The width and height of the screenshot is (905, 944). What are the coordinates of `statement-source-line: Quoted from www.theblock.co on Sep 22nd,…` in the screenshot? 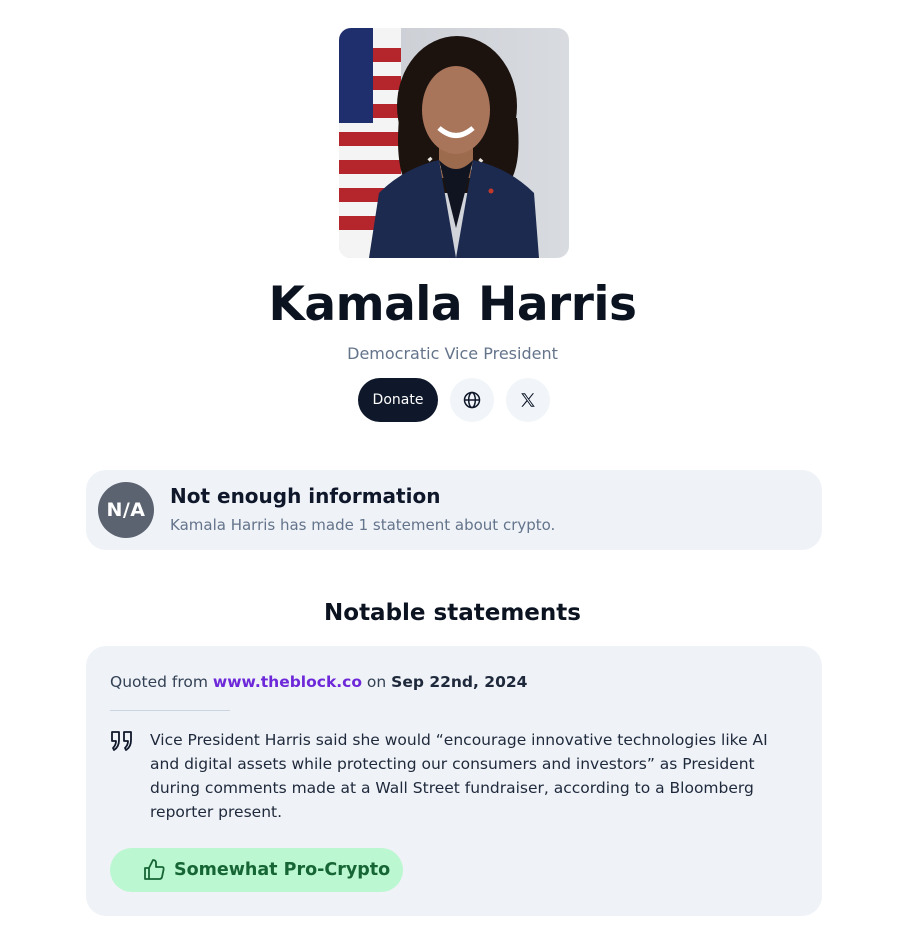 It's located at (318, 682).